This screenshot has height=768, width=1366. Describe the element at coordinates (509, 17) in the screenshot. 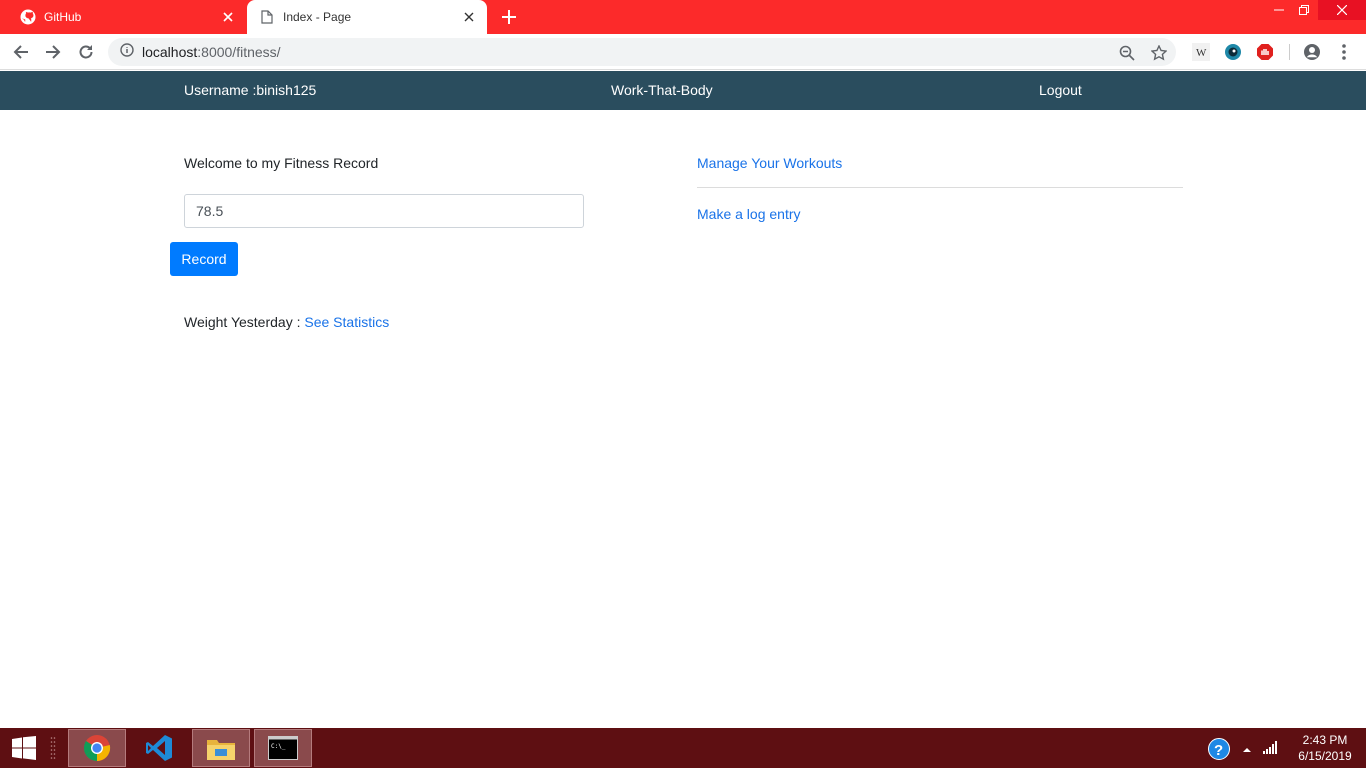

I see `new-tab-button` at that location.